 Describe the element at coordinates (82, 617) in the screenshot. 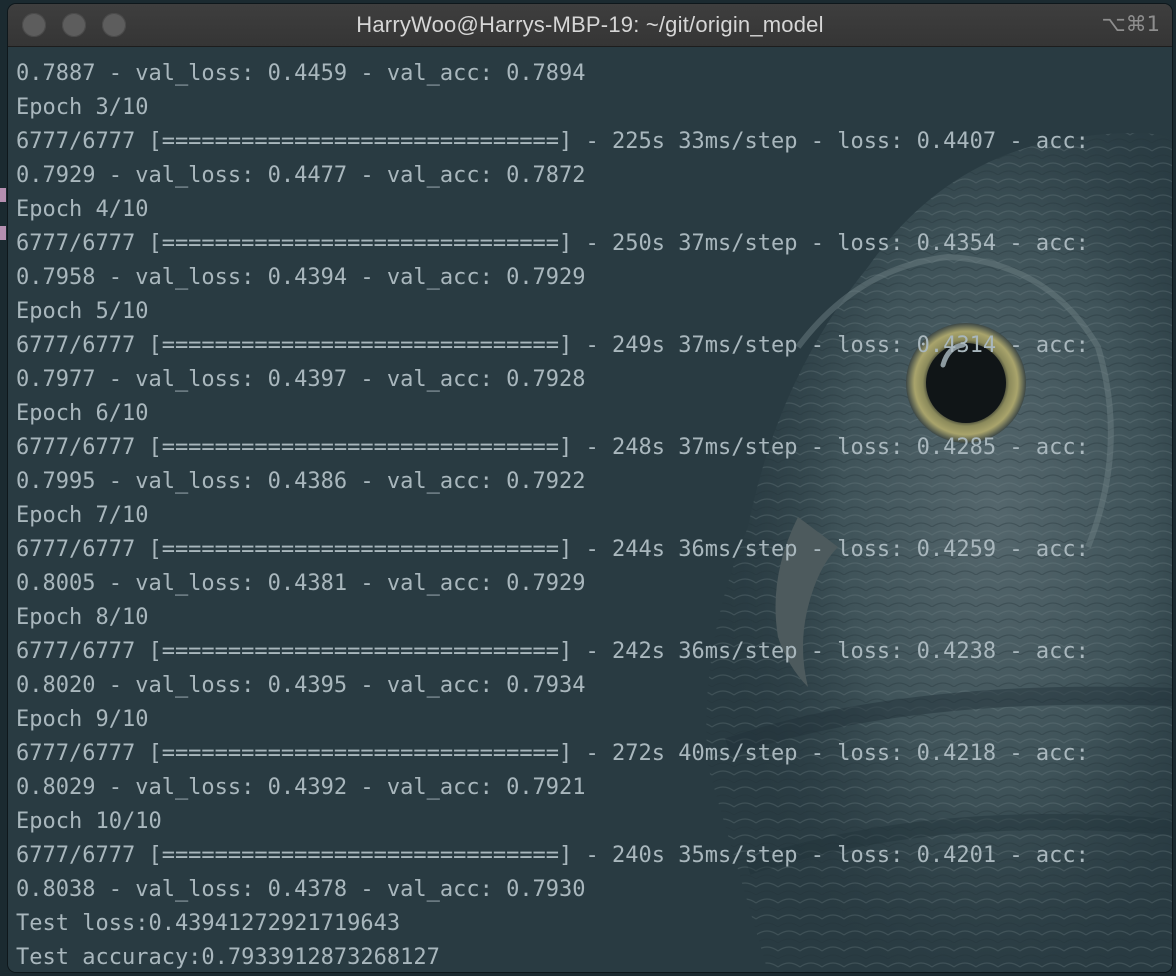

I see `terminal-line: Epoch 8/10` at that location.